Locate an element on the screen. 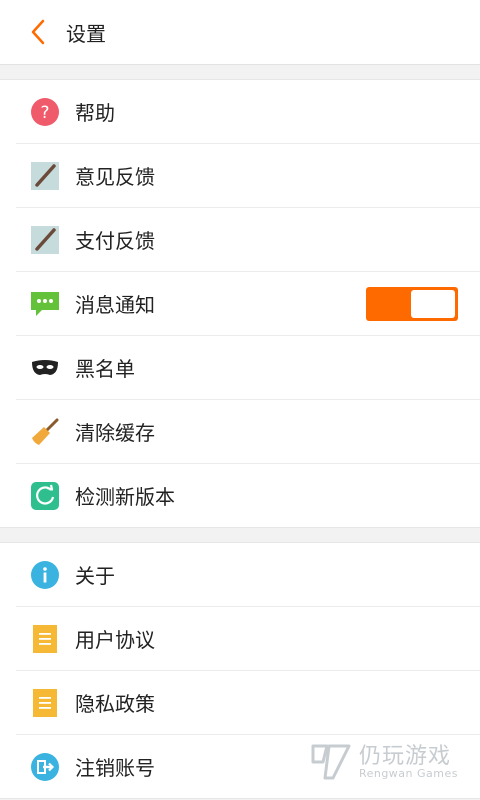  settings-item-label: 清除缓存 is located at coordinates (115, 433).